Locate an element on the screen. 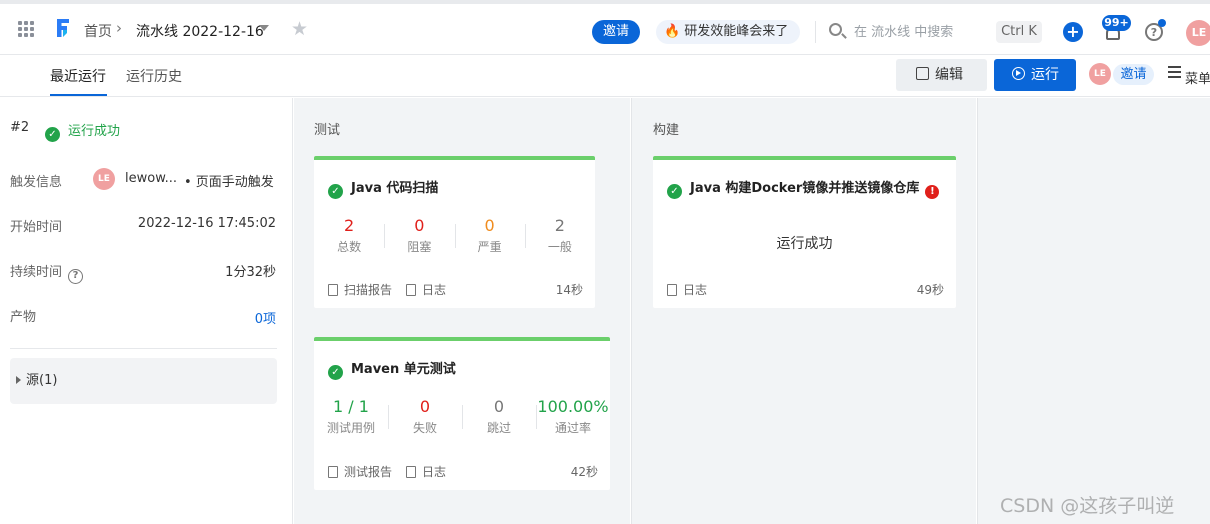  metric-skipped: 0 跳过 is located at coordinates (499, 416).